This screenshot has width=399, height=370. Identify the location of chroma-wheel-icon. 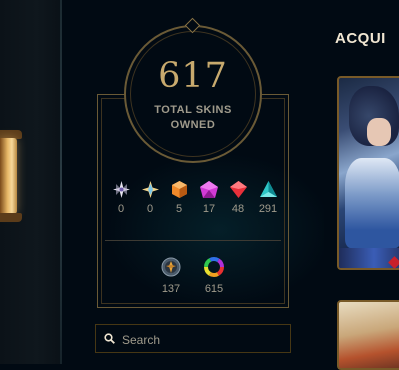
(214, 267).